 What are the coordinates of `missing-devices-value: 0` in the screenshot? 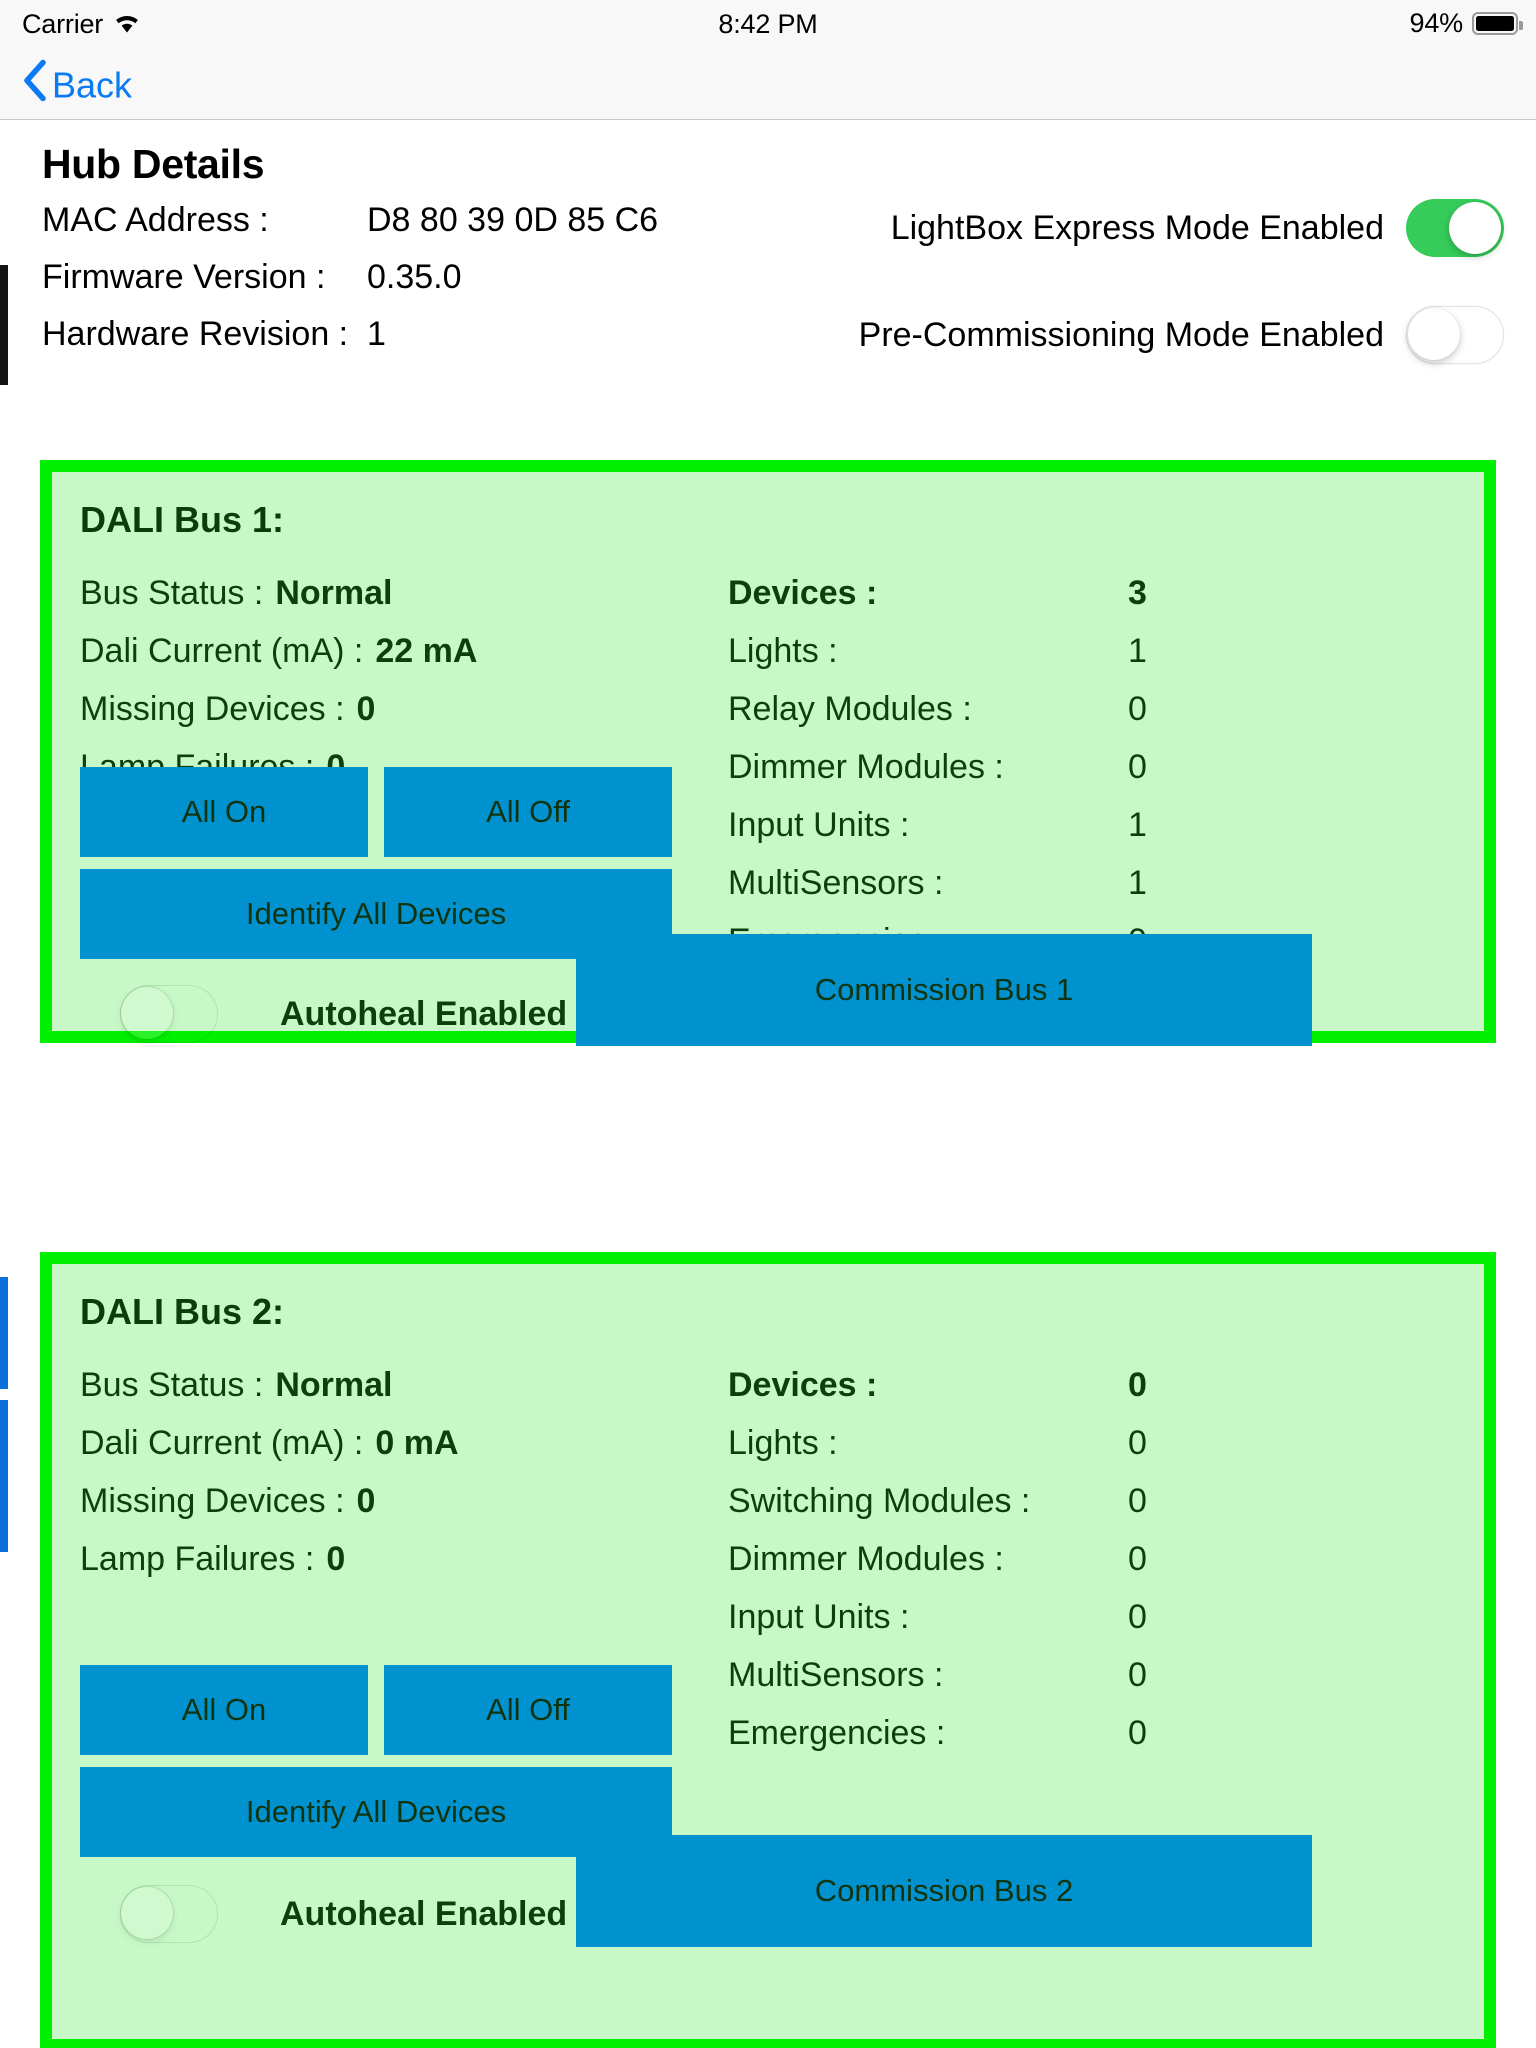 It's located at (366, 1501).